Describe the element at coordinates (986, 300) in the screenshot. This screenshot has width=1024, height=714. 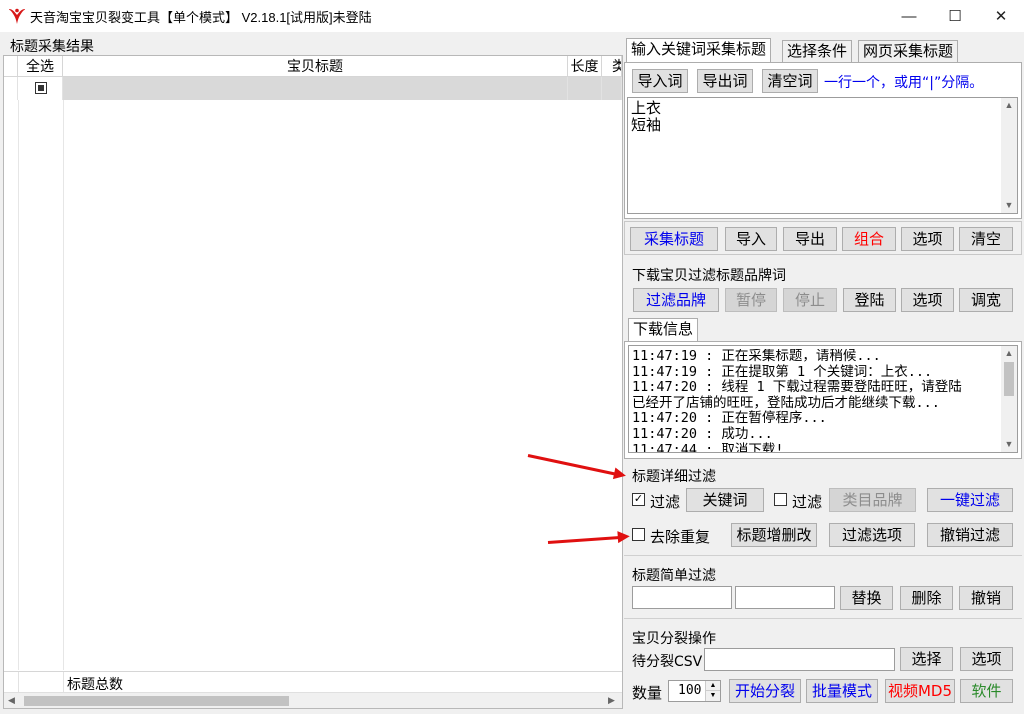
I see `widen-button: 调宽` at that location.